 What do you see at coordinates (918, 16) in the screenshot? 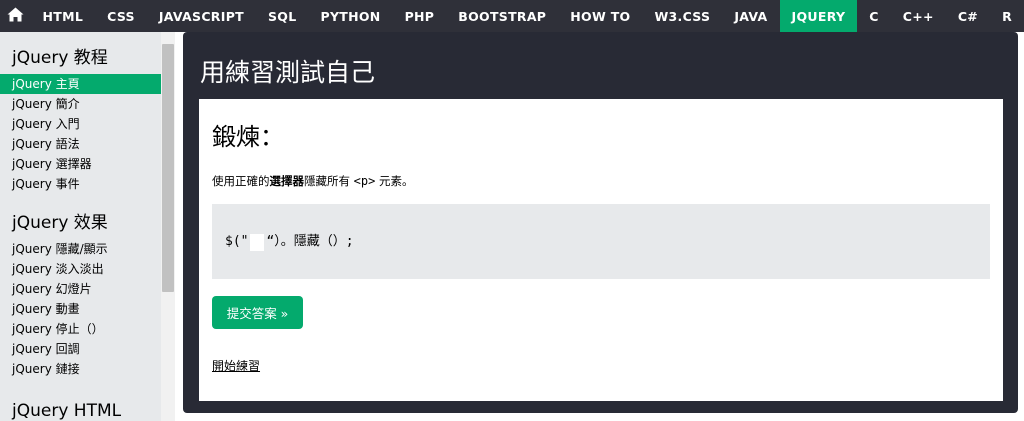
I see `nav-item-c++: C++` at bounding box center [918, 16].